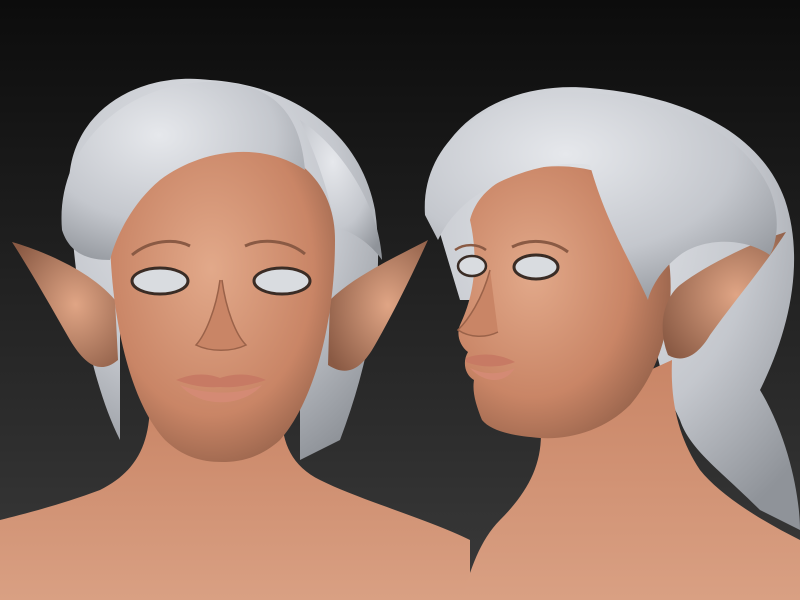 This screenshot has width=800, height=600. Describe the element at coordinates (472, 266) in the screenshot. I see `side-left-eye` at that location.